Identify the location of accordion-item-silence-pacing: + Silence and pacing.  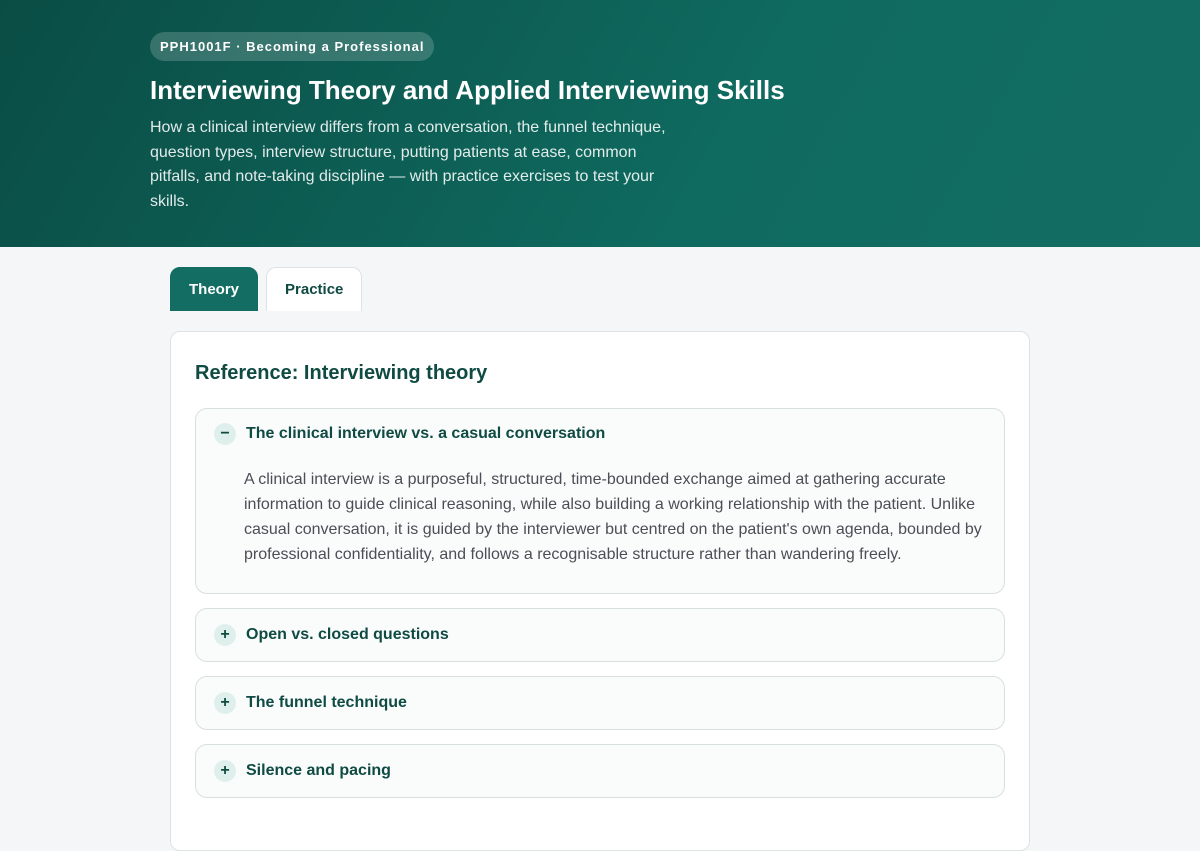
(600, 771).